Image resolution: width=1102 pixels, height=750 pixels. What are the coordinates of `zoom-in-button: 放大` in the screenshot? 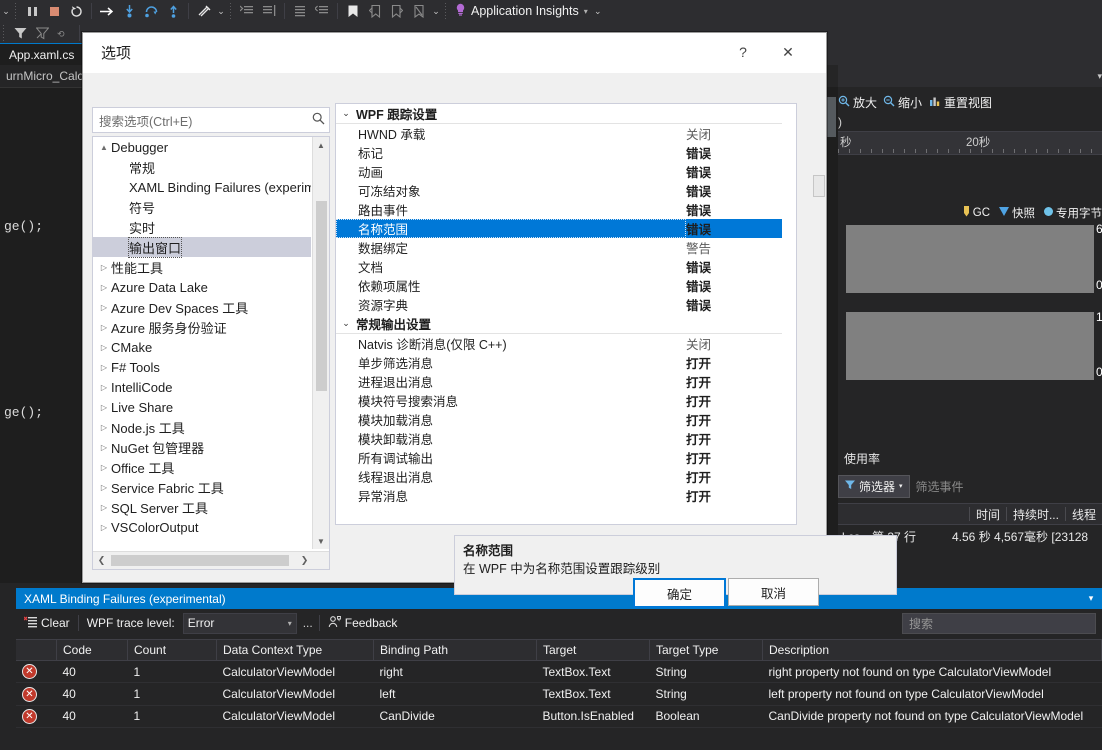 It's located at (857, 102).